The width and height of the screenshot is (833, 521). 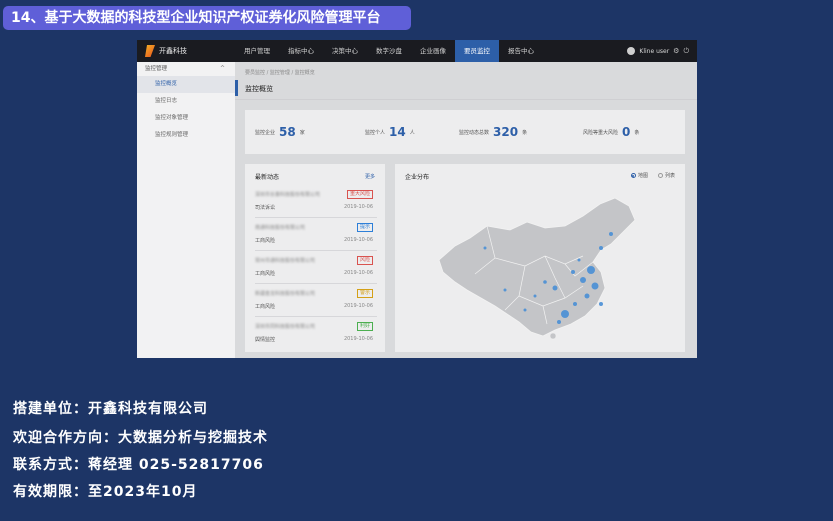 What do you see at coordinates (601, 132) in the screenshot?
I see `stat-label: 风险等重大风险` at bounding box center [601, 132].